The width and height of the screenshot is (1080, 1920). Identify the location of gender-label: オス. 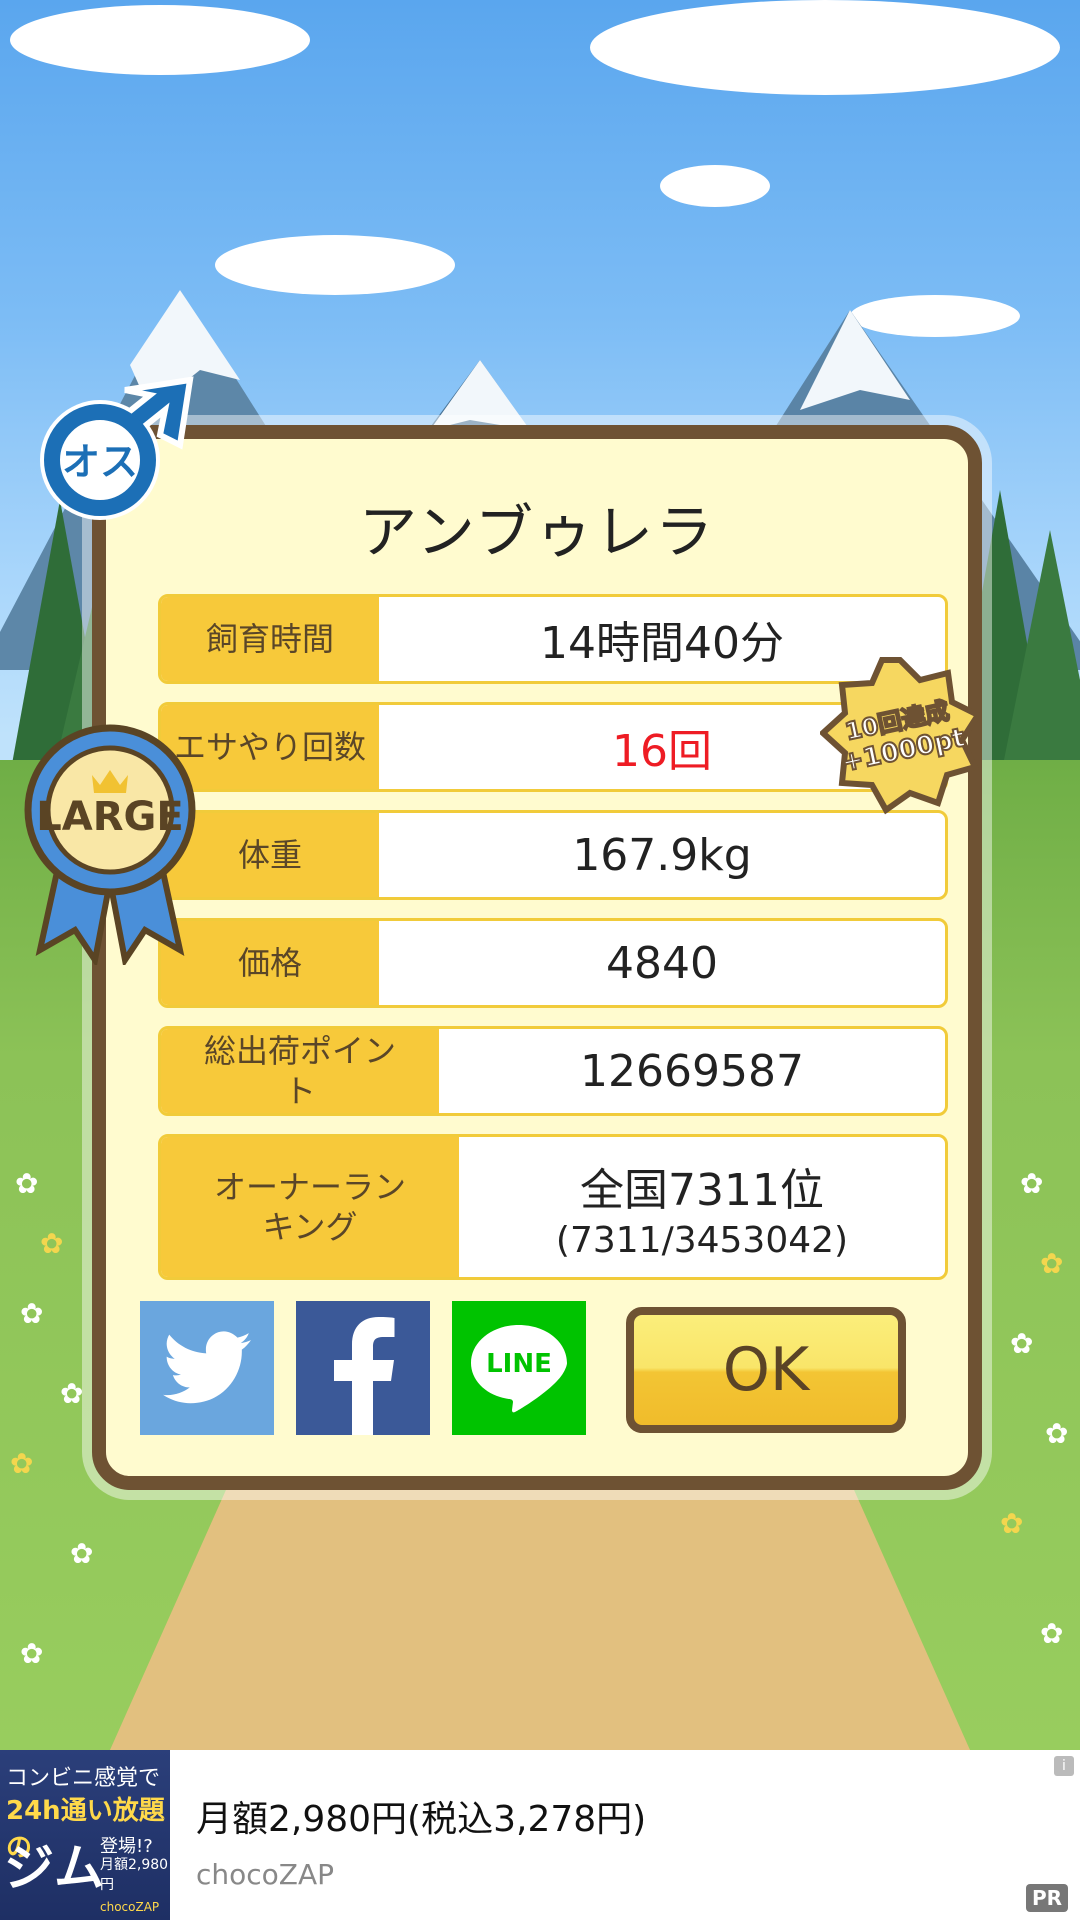
(100, 462).